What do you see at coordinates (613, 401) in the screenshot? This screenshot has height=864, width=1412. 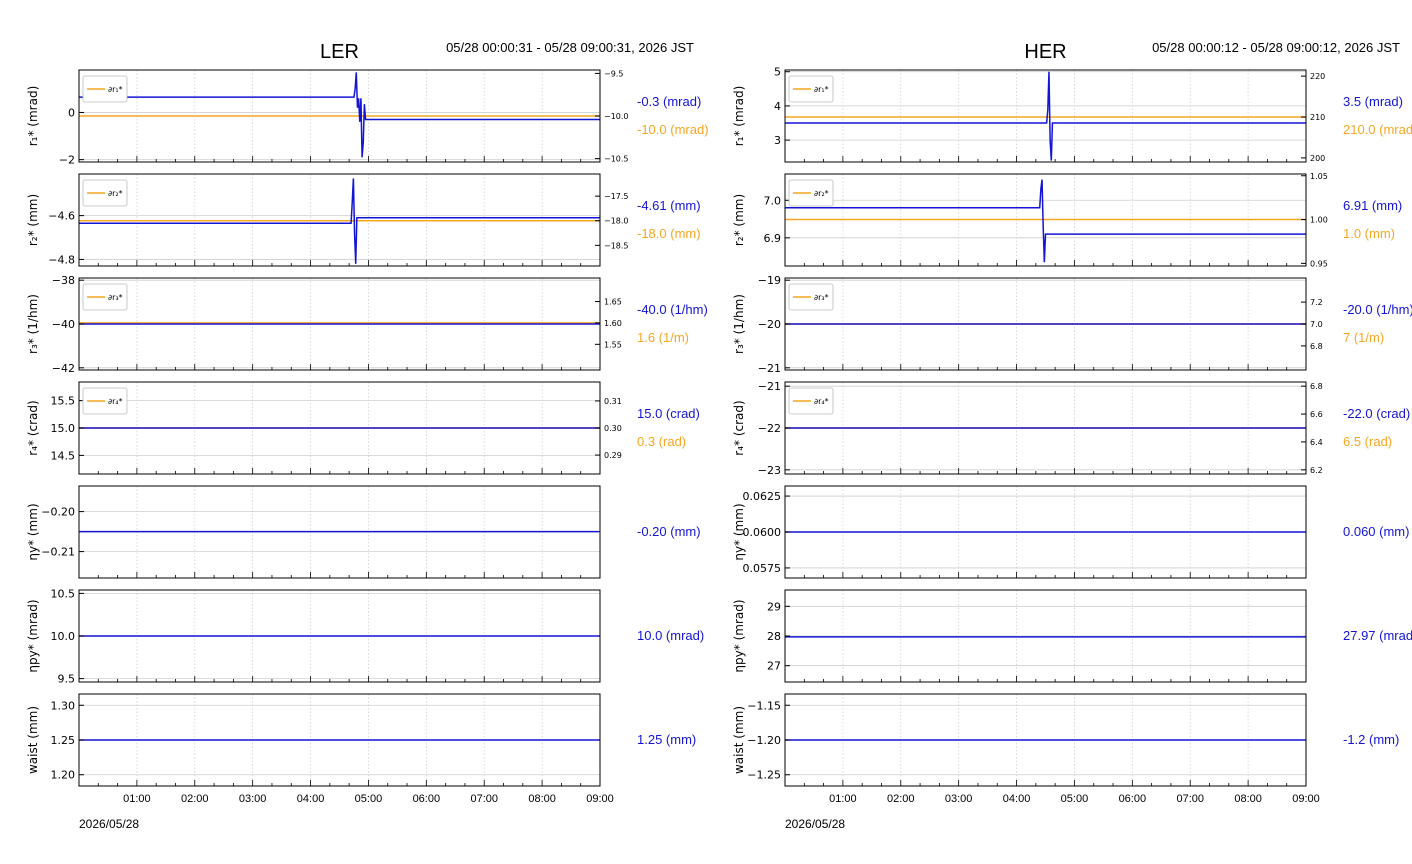 I see `y2-tick-label: 0.31` at bounding box center [613, 401].